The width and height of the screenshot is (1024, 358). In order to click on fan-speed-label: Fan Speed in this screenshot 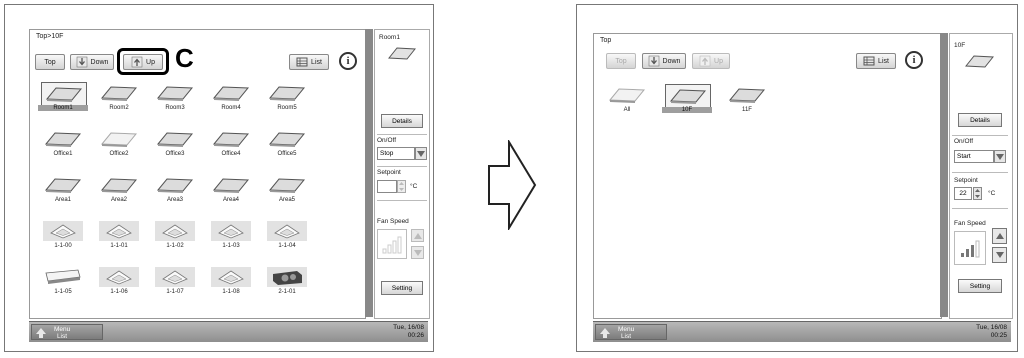, I will do `click(970, 223)`.